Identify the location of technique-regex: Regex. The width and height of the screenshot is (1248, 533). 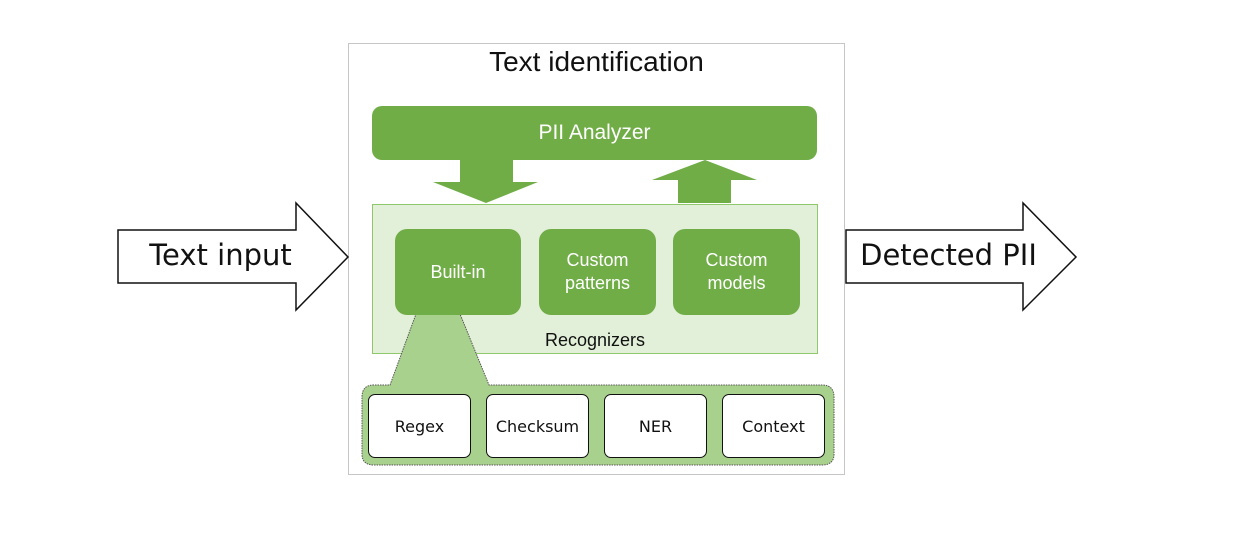
(419, 426).